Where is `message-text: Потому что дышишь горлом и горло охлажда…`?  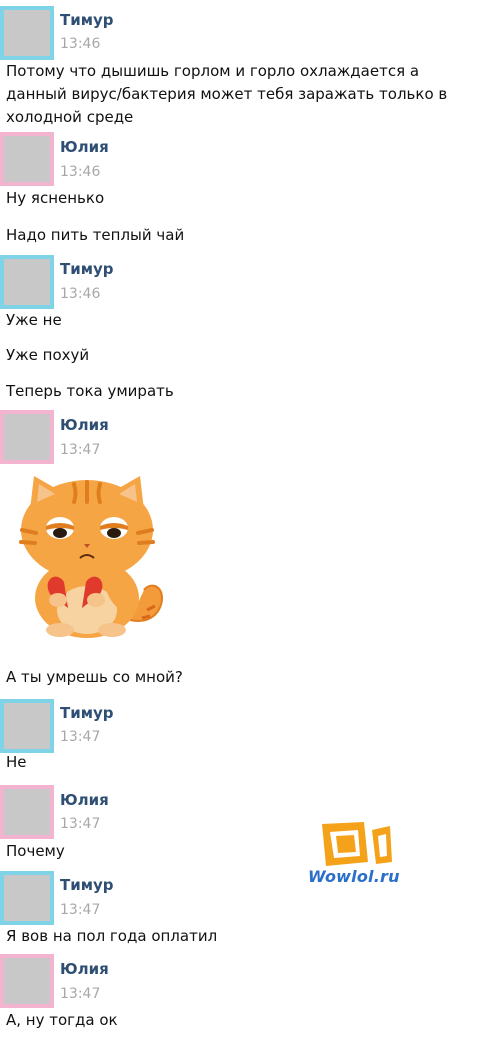
message-text: Потому что дышишь горлом и горло охлажда… is located at coordinates (227, 94).